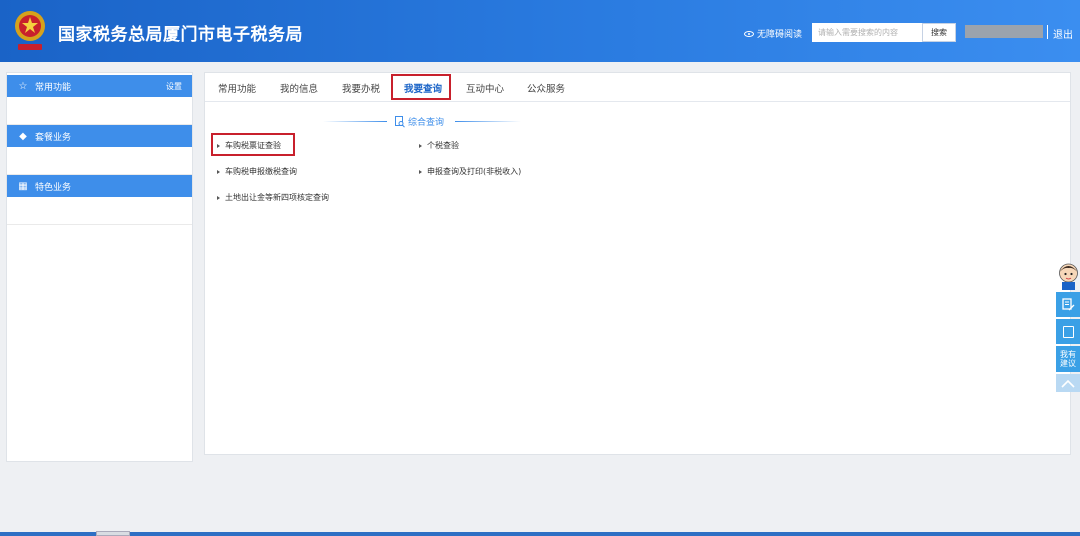  What do you see at coordinates (113, 533) in the screenshot?
I see `taskbar-tab` at bounding box center [113, 533].